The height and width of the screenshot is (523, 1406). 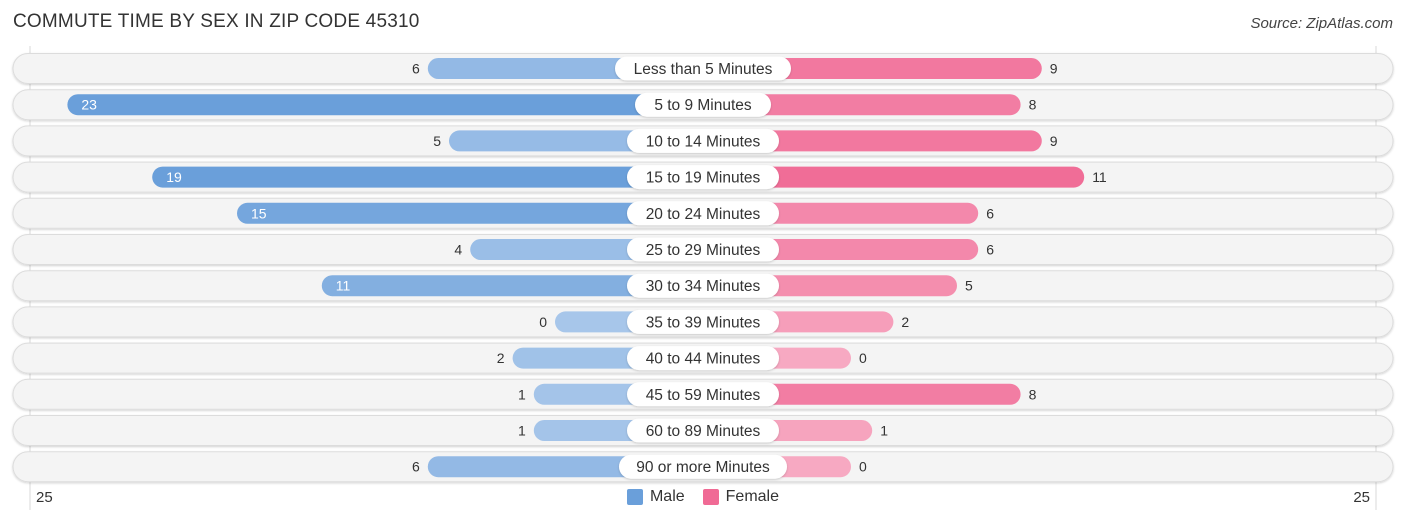 I want to click on table-row: 5 9 10 to 14 Minutes, so click(x=703, y=141).